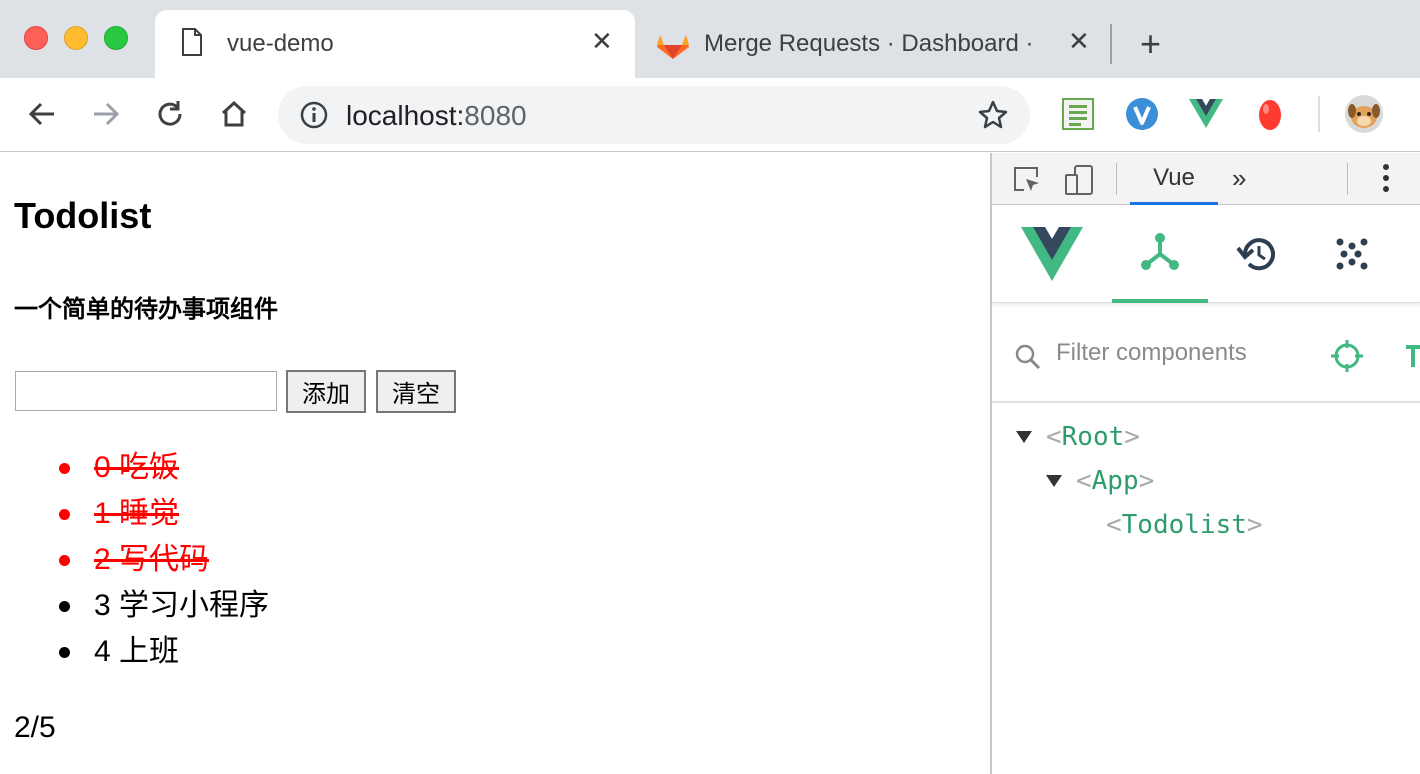  Describe the element at coordinates (1052, 254) in the screenshot. I see `vue-logo-icon` at that location.